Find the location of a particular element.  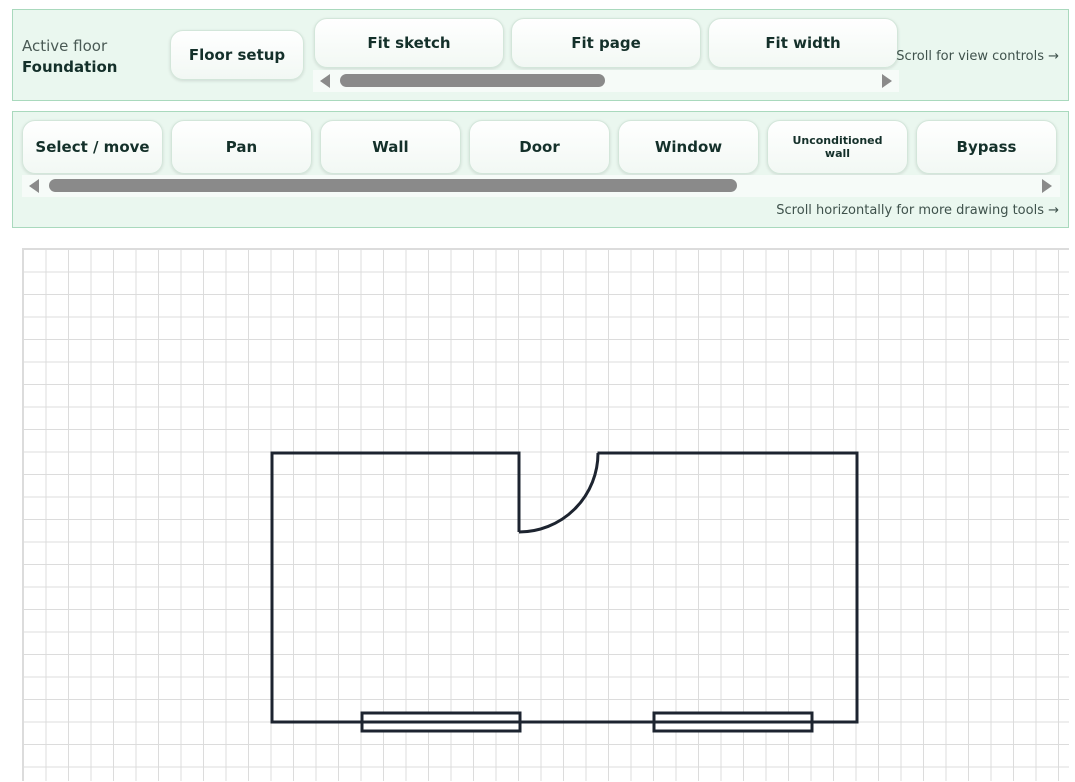

active-floor-name: Foundation is located at coordinates (70, 67).